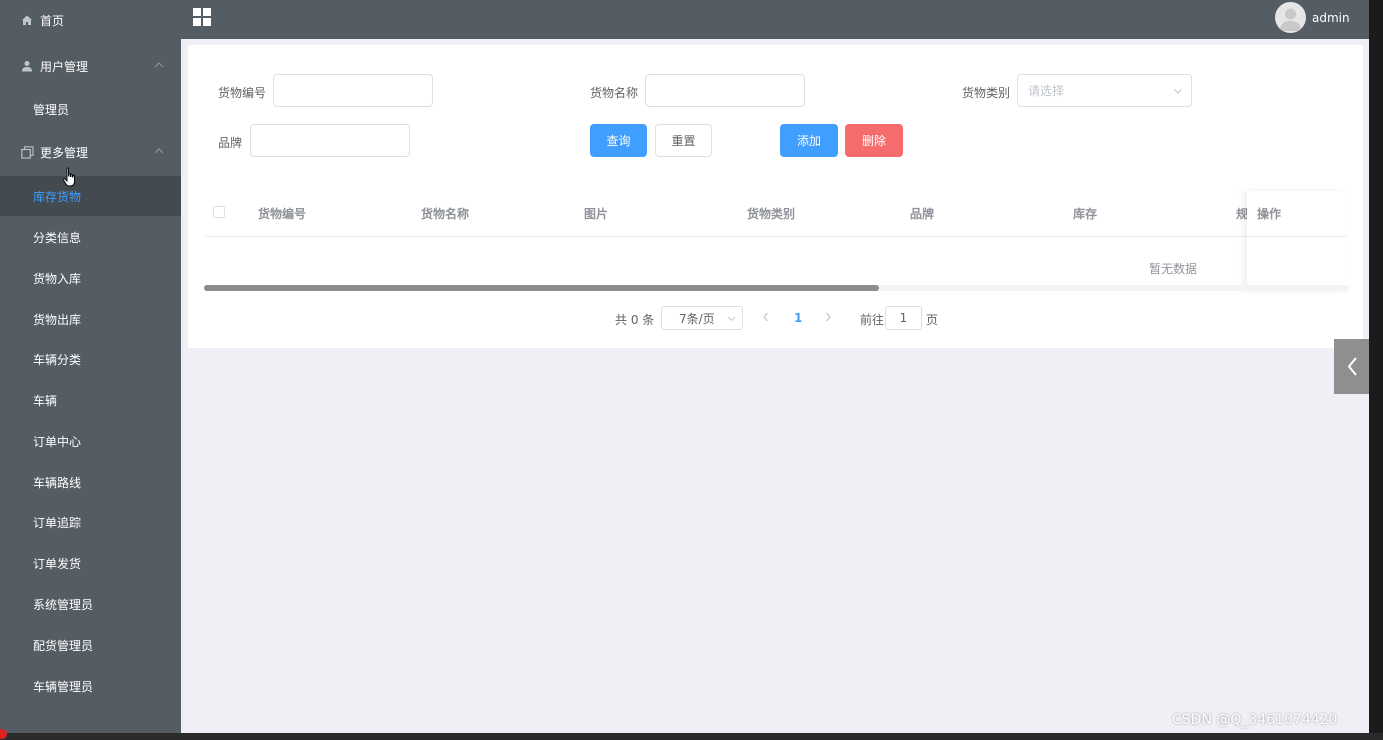  I want to click on sidebar-item-label: 分类信息, so click(57, 237).